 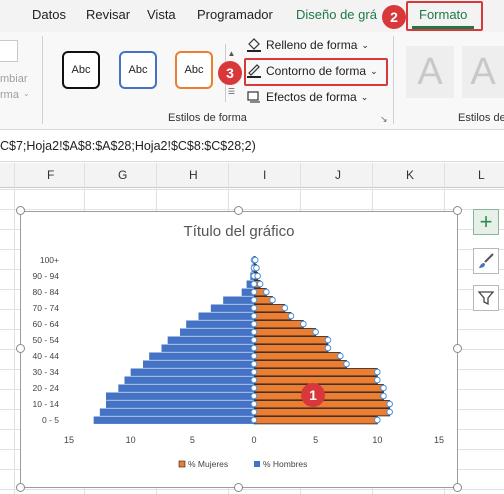 I want to click on chart-styles-button, so click(x=486, y=261).